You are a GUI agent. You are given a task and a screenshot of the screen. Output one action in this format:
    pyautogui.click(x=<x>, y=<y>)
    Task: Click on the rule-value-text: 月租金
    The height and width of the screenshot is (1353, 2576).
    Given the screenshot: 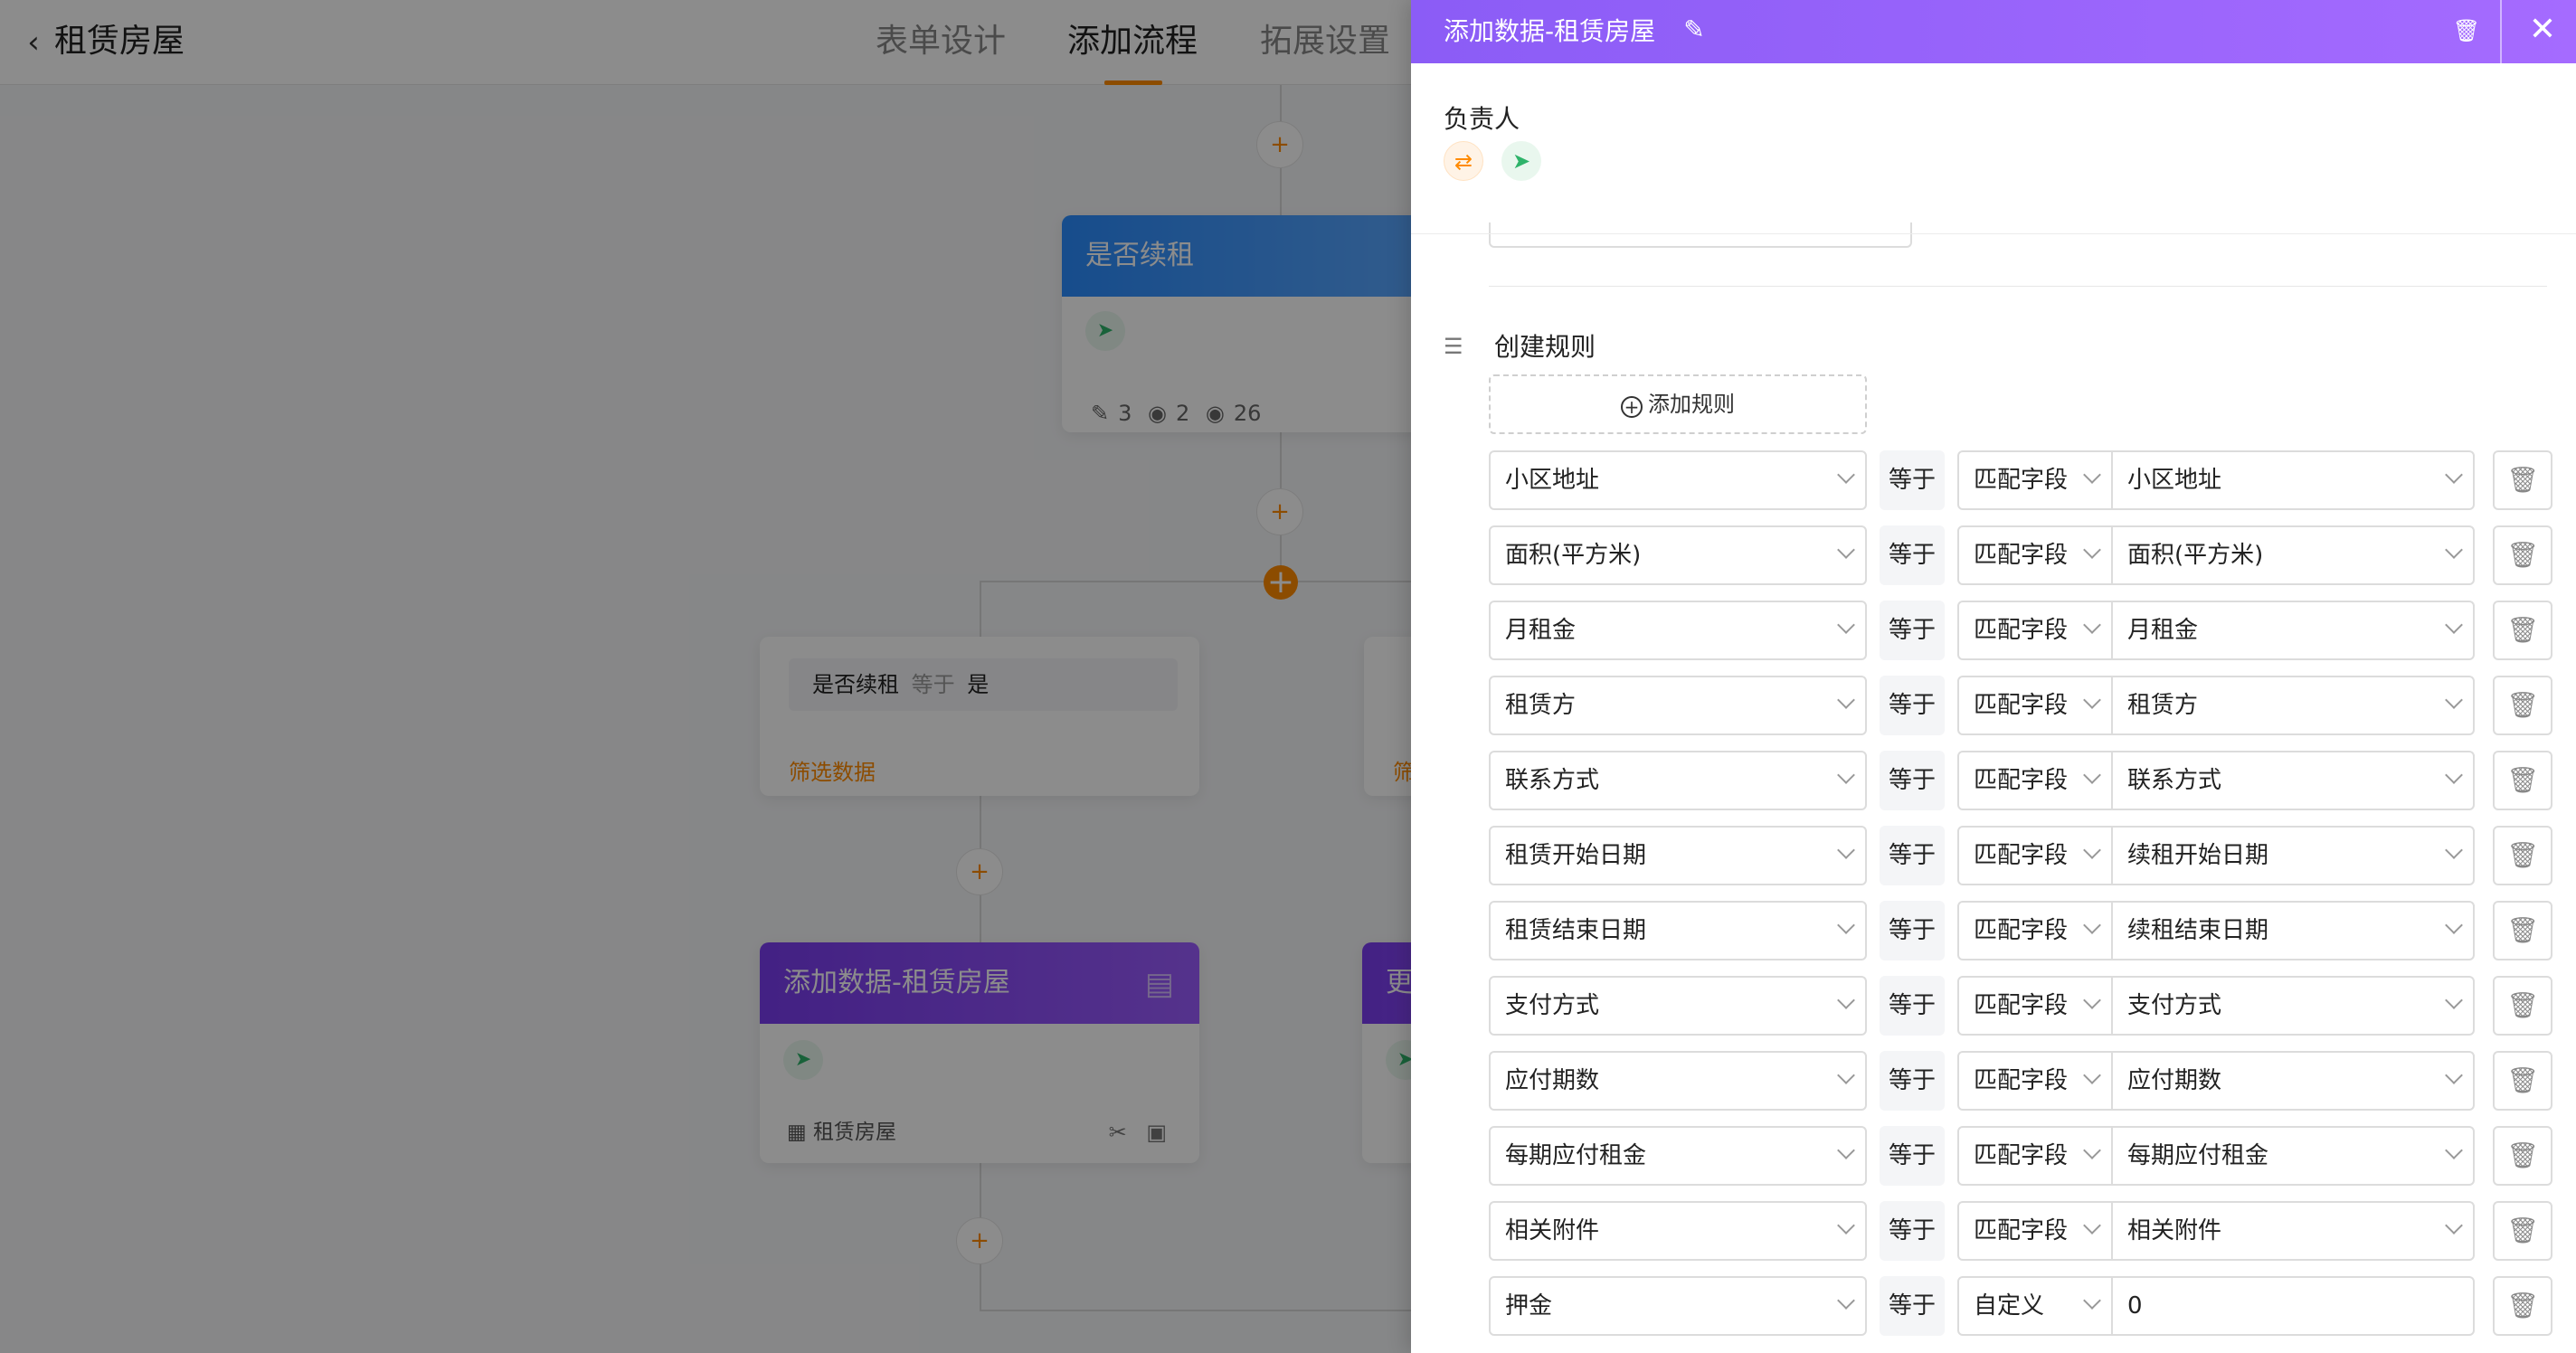 What is the action you would take?
    pyautogui.click(x=2163, y=630)
    